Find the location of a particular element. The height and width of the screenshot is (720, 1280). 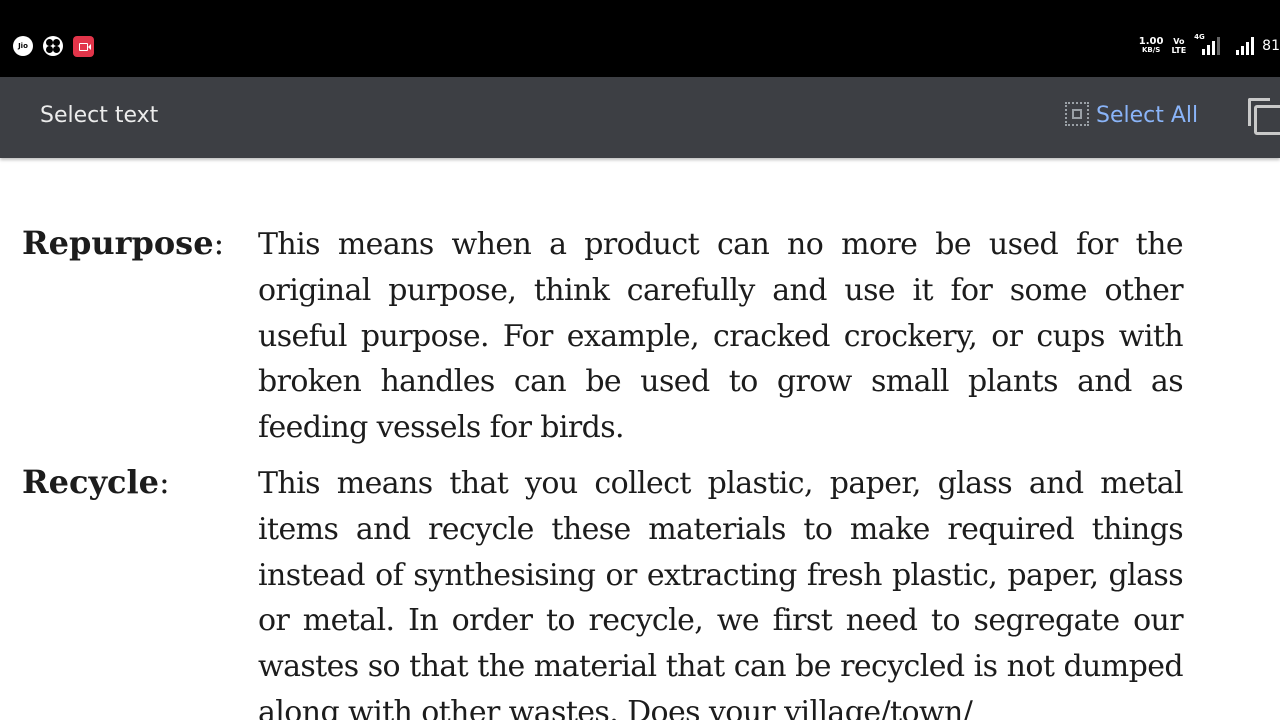

volte-top-label: Vo is located at coordinates (1179, 41).